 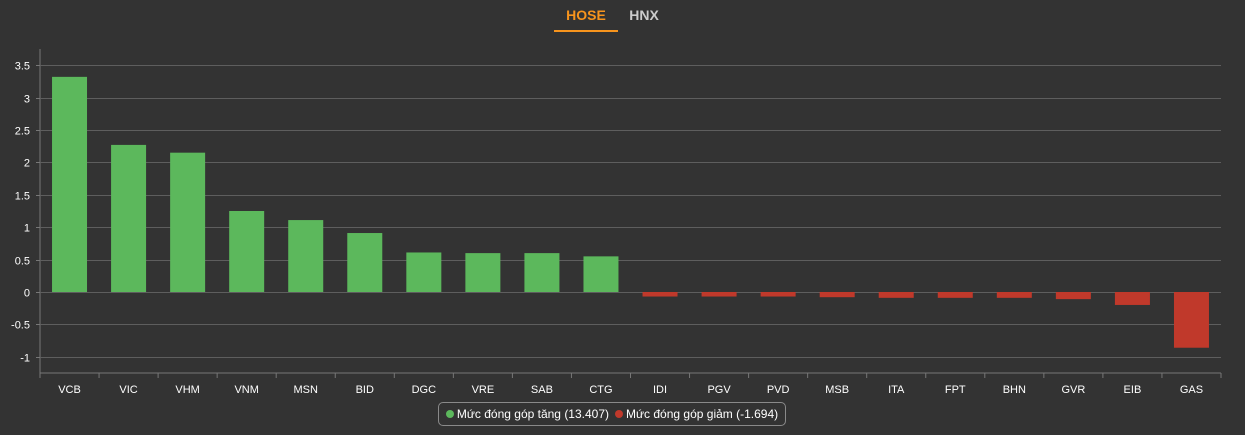 I want to click on y-tick-label: 2.5, so click(x=22, y=132).